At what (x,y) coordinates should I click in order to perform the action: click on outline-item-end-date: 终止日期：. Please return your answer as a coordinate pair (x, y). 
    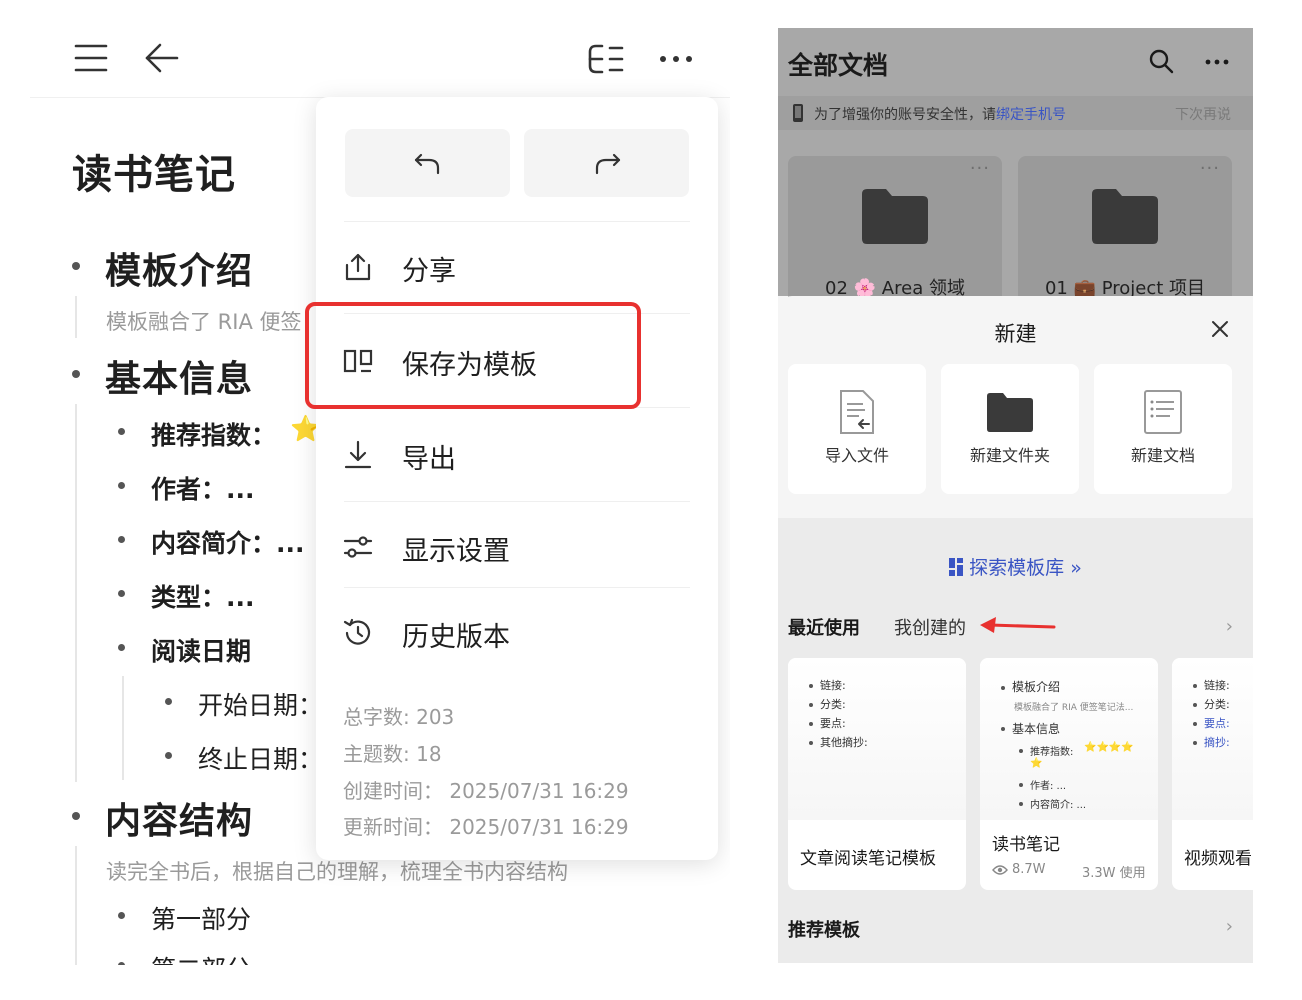
    Looking at the image, I should click on (260, 758).